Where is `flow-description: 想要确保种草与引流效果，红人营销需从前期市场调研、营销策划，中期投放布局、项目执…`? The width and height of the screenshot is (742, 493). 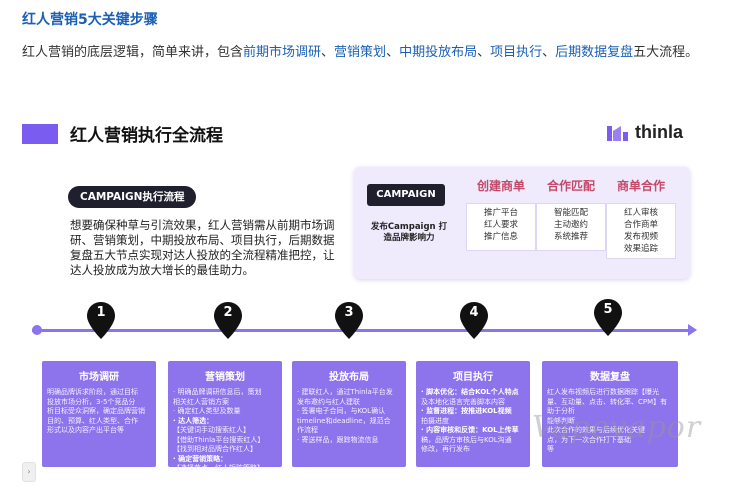
flow-description: 想要确保种草与引流效果，红人营销需从前期市场调研、营销策划，中期投放布局、项目执… is located at coordinates (202, 247).